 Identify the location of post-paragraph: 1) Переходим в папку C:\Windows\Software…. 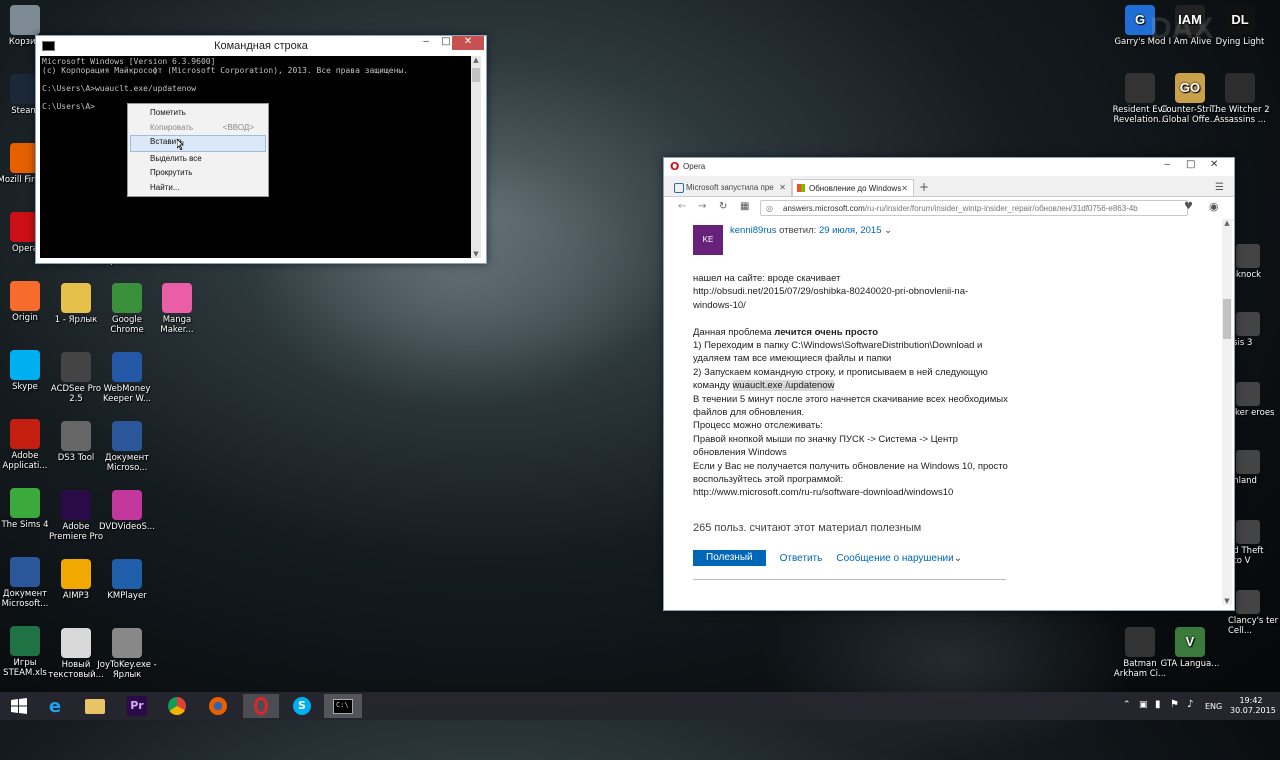
(838, 352).